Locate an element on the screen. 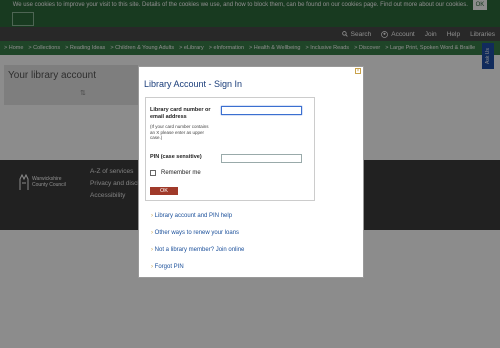 This screenshot has height=348, width=500. remember-checkbox is located at coordinates (153, 173).